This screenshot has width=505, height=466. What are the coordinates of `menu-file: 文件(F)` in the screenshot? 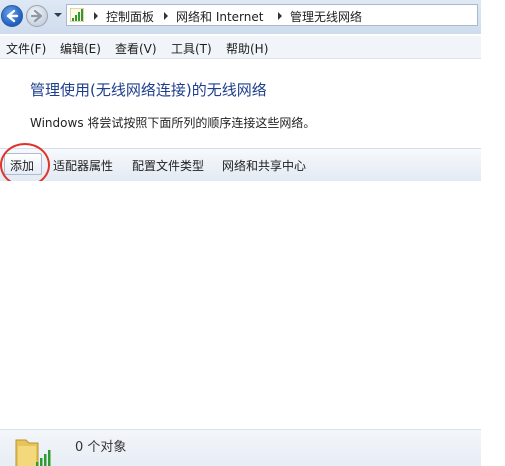 It's located at (26, 48).